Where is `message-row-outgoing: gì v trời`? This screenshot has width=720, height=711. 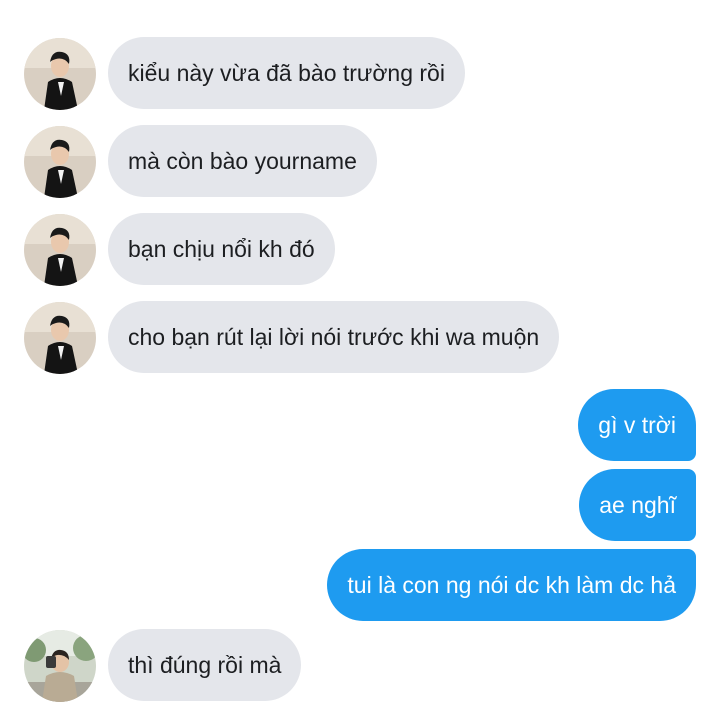 message-row-outgoing: gì v trời is located at coordinates (360, 425).